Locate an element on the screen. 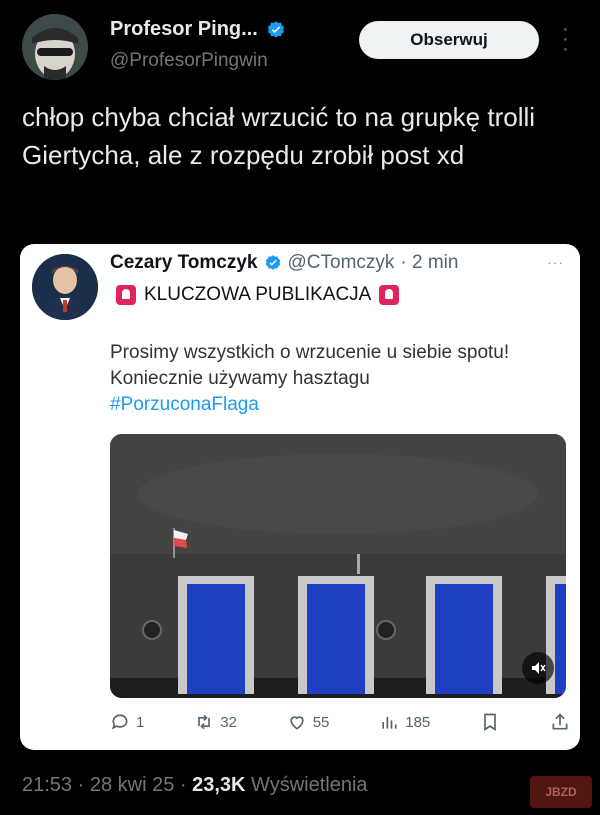  avatar is located at coordinates (55, 47).